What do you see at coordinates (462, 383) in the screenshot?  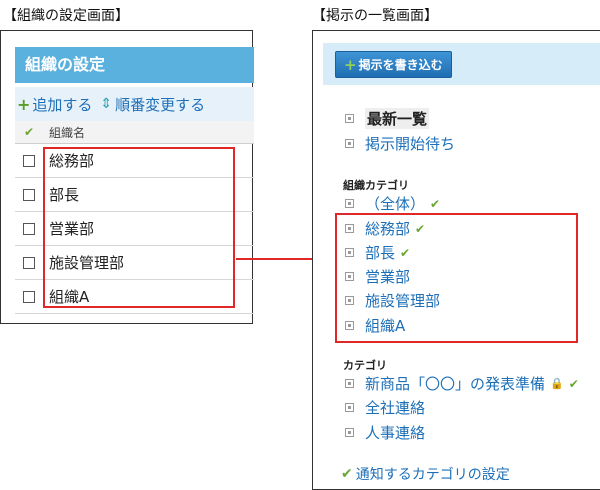 I see `category-item: 新商品「〇〇」の発表準備 🔒 ✔` at bounding box center [462, 383].